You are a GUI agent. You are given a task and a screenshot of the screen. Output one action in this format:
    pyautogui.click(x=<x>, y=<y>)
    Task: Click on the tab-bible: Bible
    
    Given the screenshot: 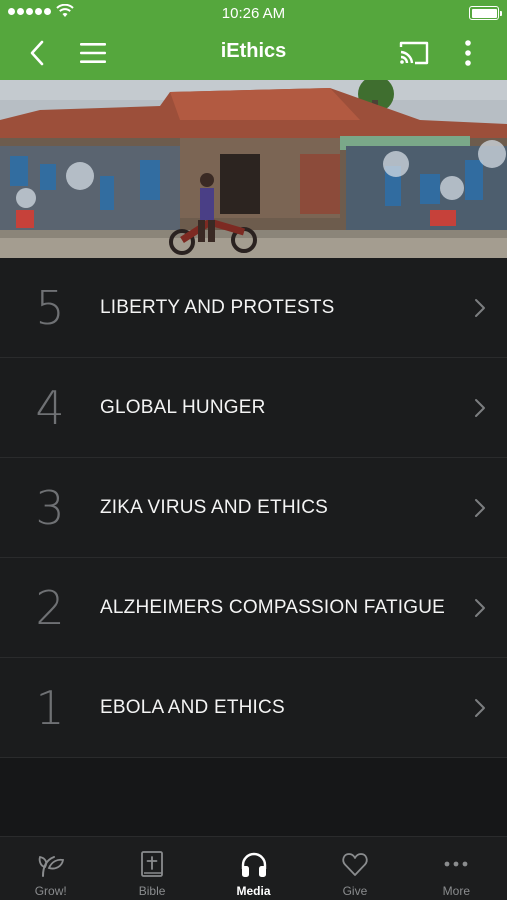 What is the action you would take?
    pyautogui.click(x=151, y=868)
    